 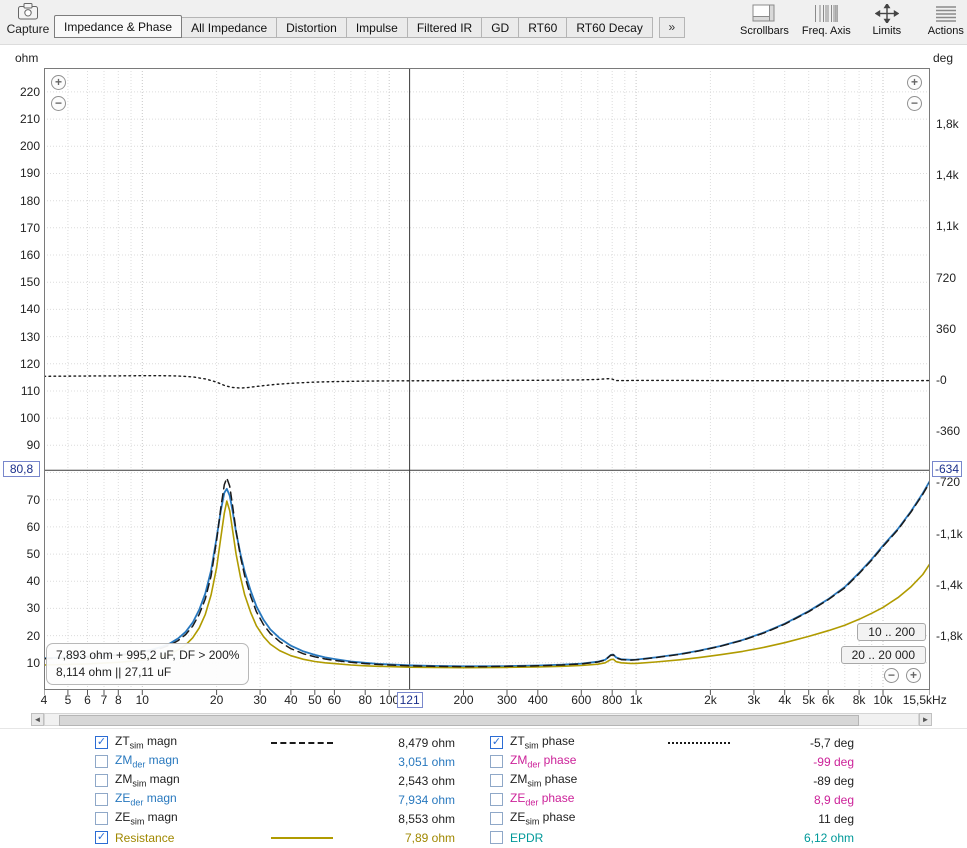 I want to click on left-axis-tick: 20, so click(x=33, y=635).